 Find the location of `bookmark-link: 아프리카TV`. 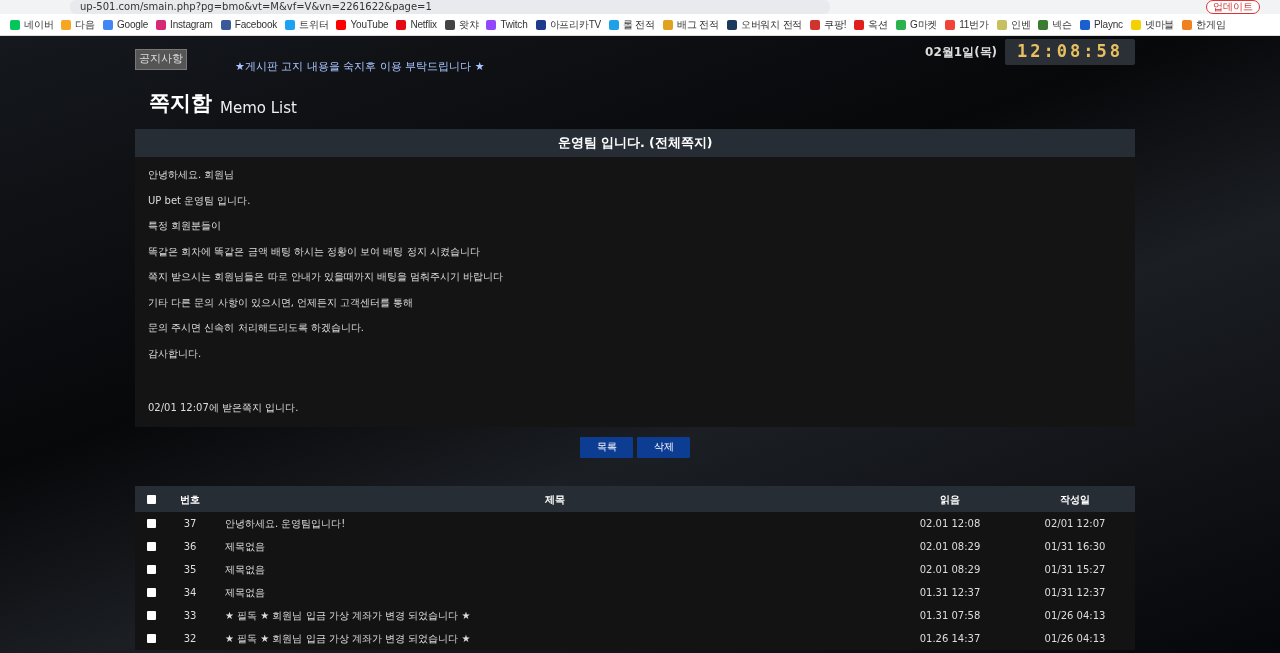

bookmark-link: 아프리카TV is located at coordinates (568, 24).